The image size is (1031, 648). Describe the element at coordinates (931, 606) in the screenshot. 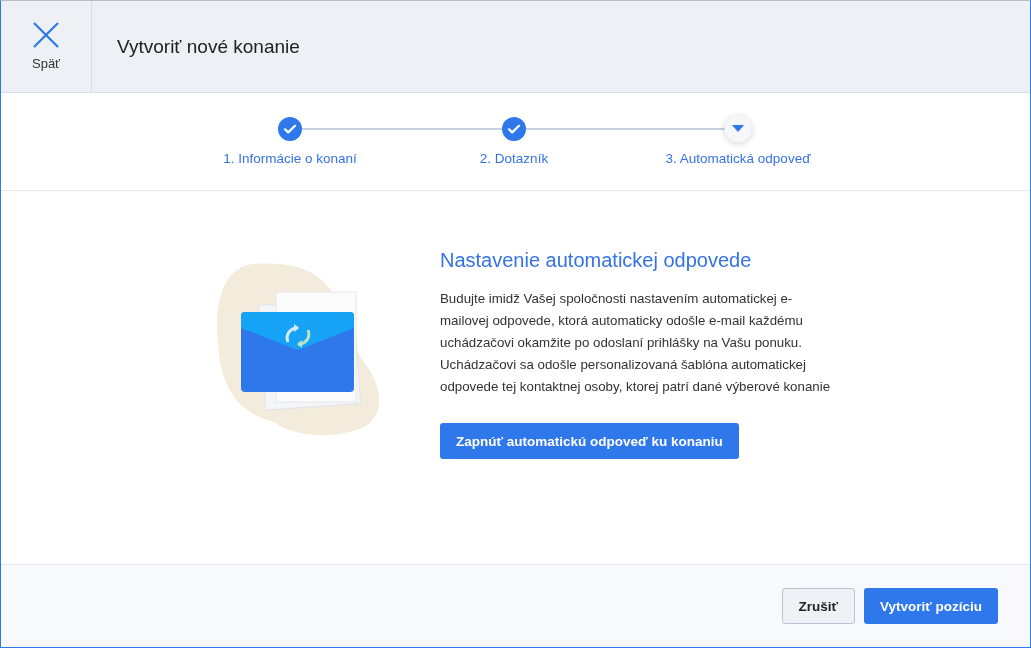

I see `create-button: Vytvoriť pozíciu` at that location.